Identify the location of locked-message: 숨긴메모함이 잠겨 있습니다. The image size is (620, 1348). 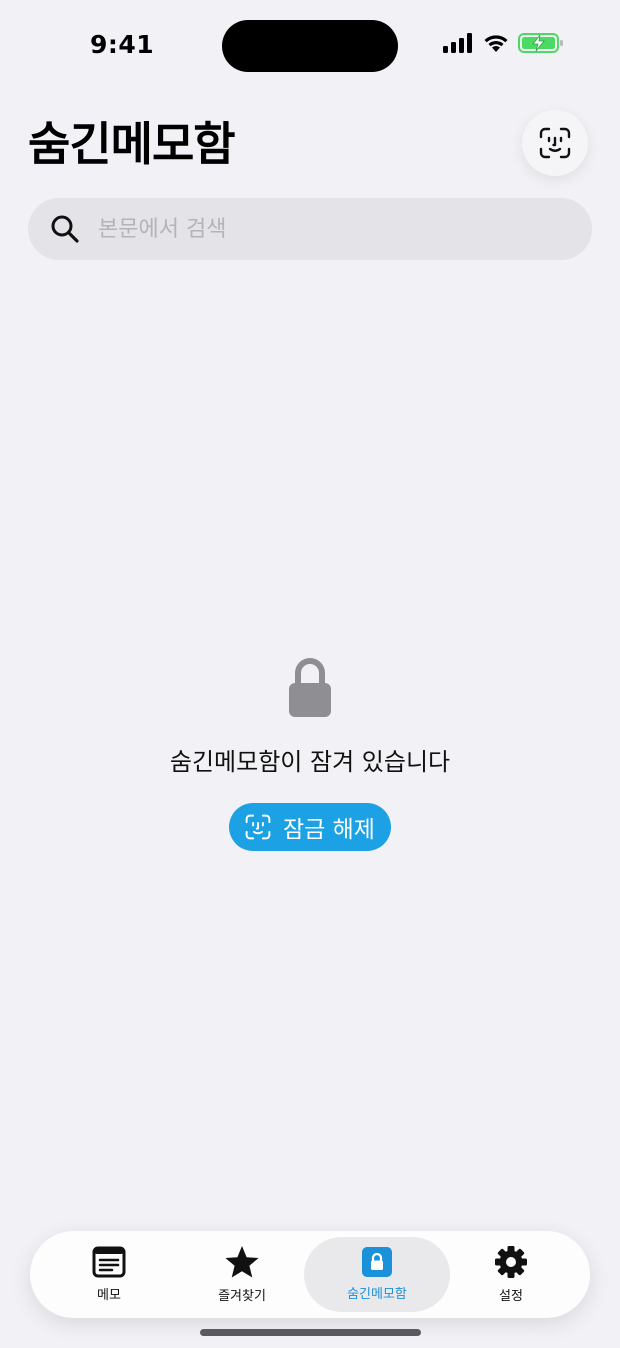
(310, 762).